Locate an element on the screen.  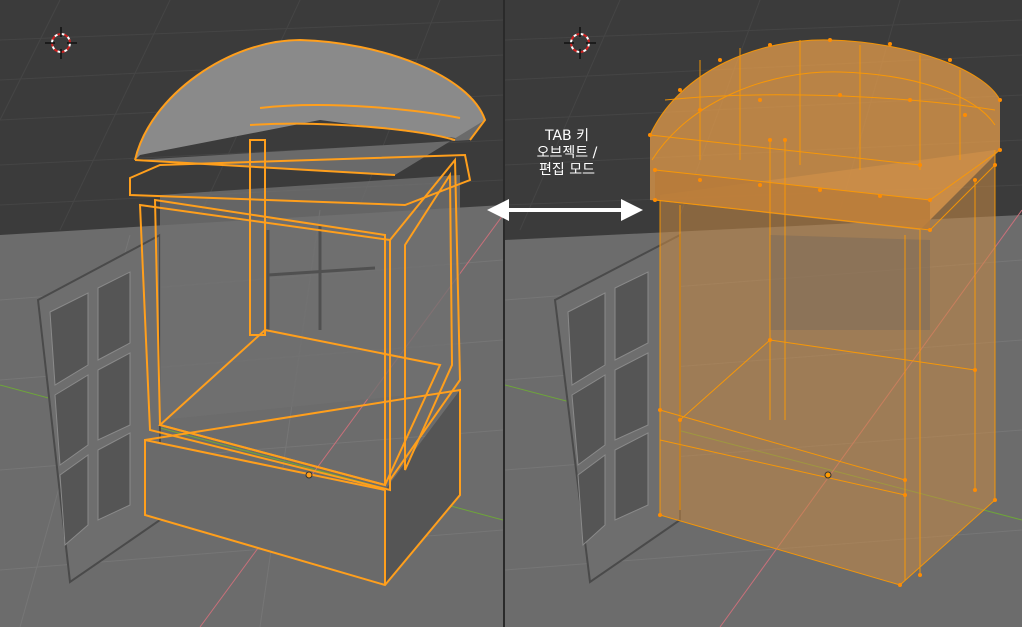
double-arrow-icon is located at coordinates (565, 210).